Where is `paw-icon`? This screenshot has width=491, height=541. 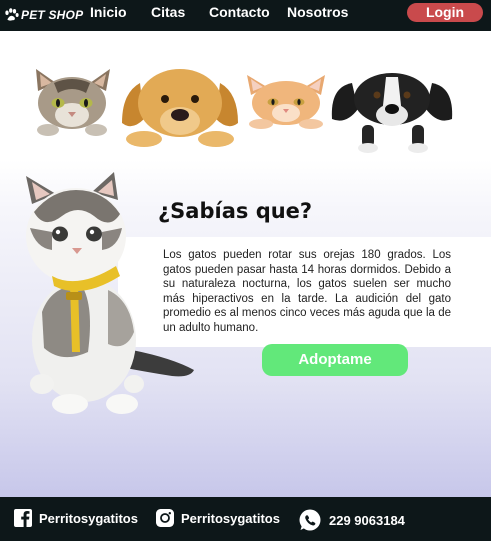
paw-icon is located at coordinates (12, 14).